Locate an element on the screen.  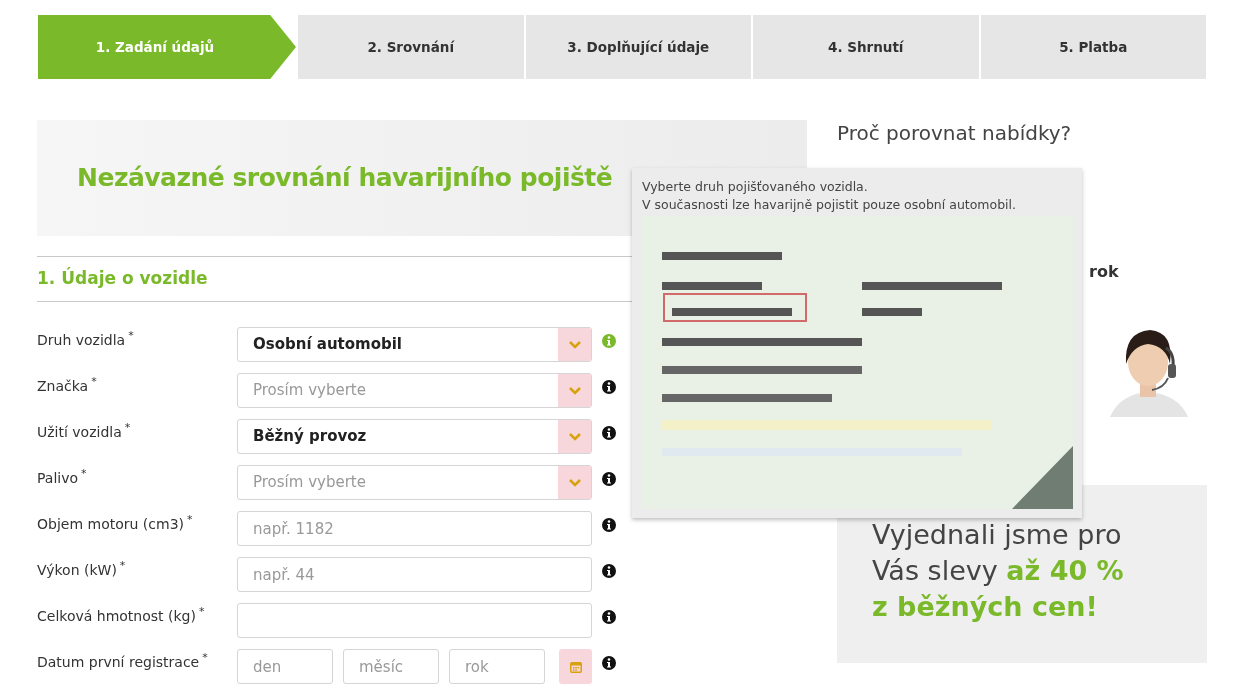
input-field: např. 44 is located at coordinates (414, 574).